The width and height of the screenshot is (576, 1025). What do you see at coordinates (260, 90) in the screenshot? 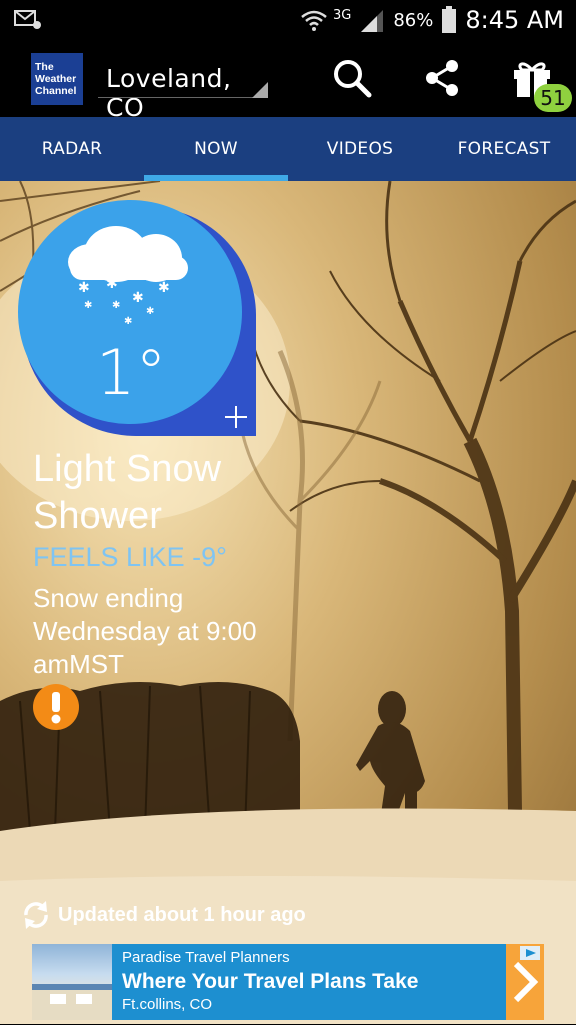
I see `dropdown-corner-icon` at bounding box center [260, 90].